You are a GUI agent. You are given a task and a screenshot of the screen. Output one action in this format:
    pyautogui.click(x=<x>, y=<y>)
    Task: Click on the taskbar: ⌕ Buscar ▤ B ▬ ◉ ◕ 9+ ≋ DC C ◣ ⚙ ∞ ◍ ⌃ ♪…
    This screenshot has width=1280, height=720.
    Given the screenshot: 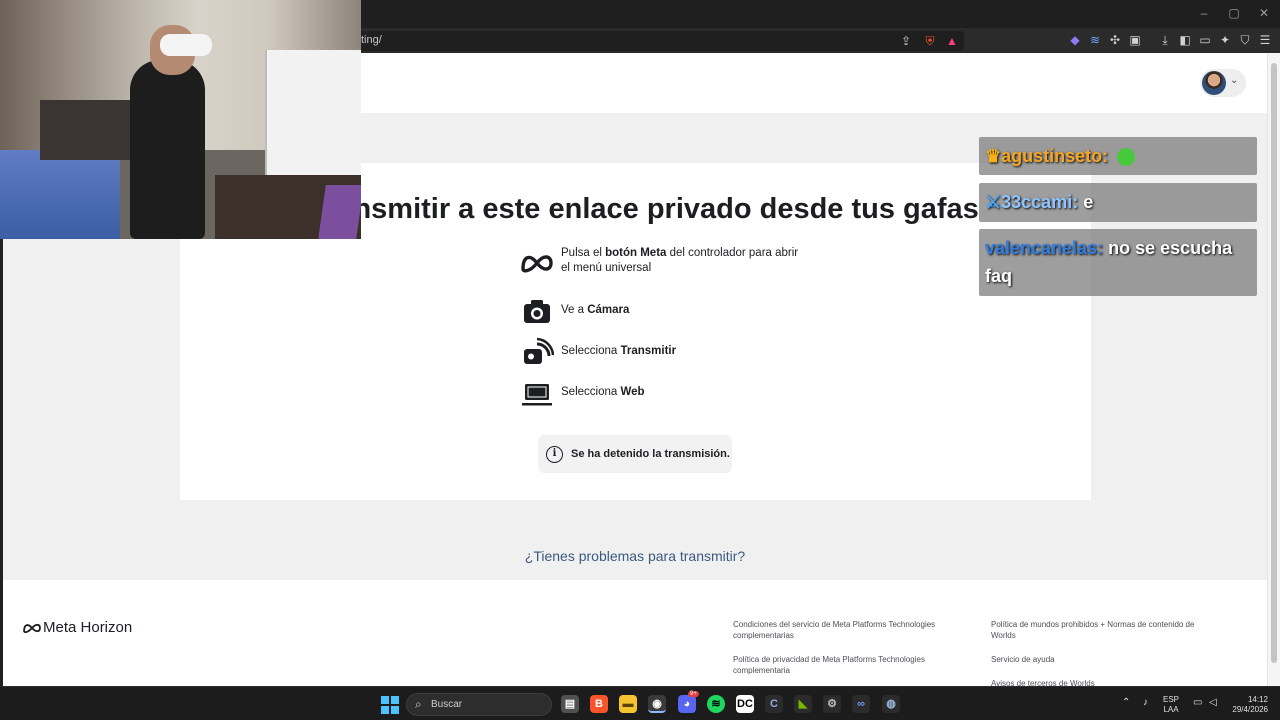 What is the action you would take?
    pyautogui.click(x=640, y=703)
    